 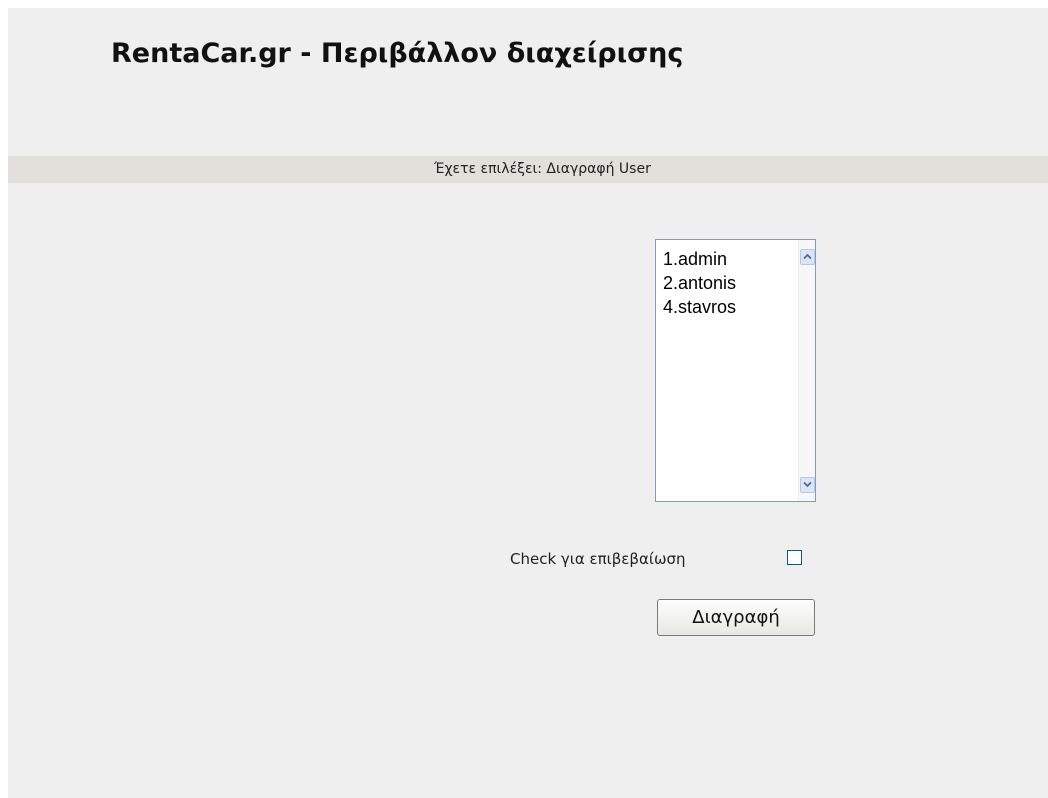 I want to click on confirm-checkbox, so click(x=794, y=557).